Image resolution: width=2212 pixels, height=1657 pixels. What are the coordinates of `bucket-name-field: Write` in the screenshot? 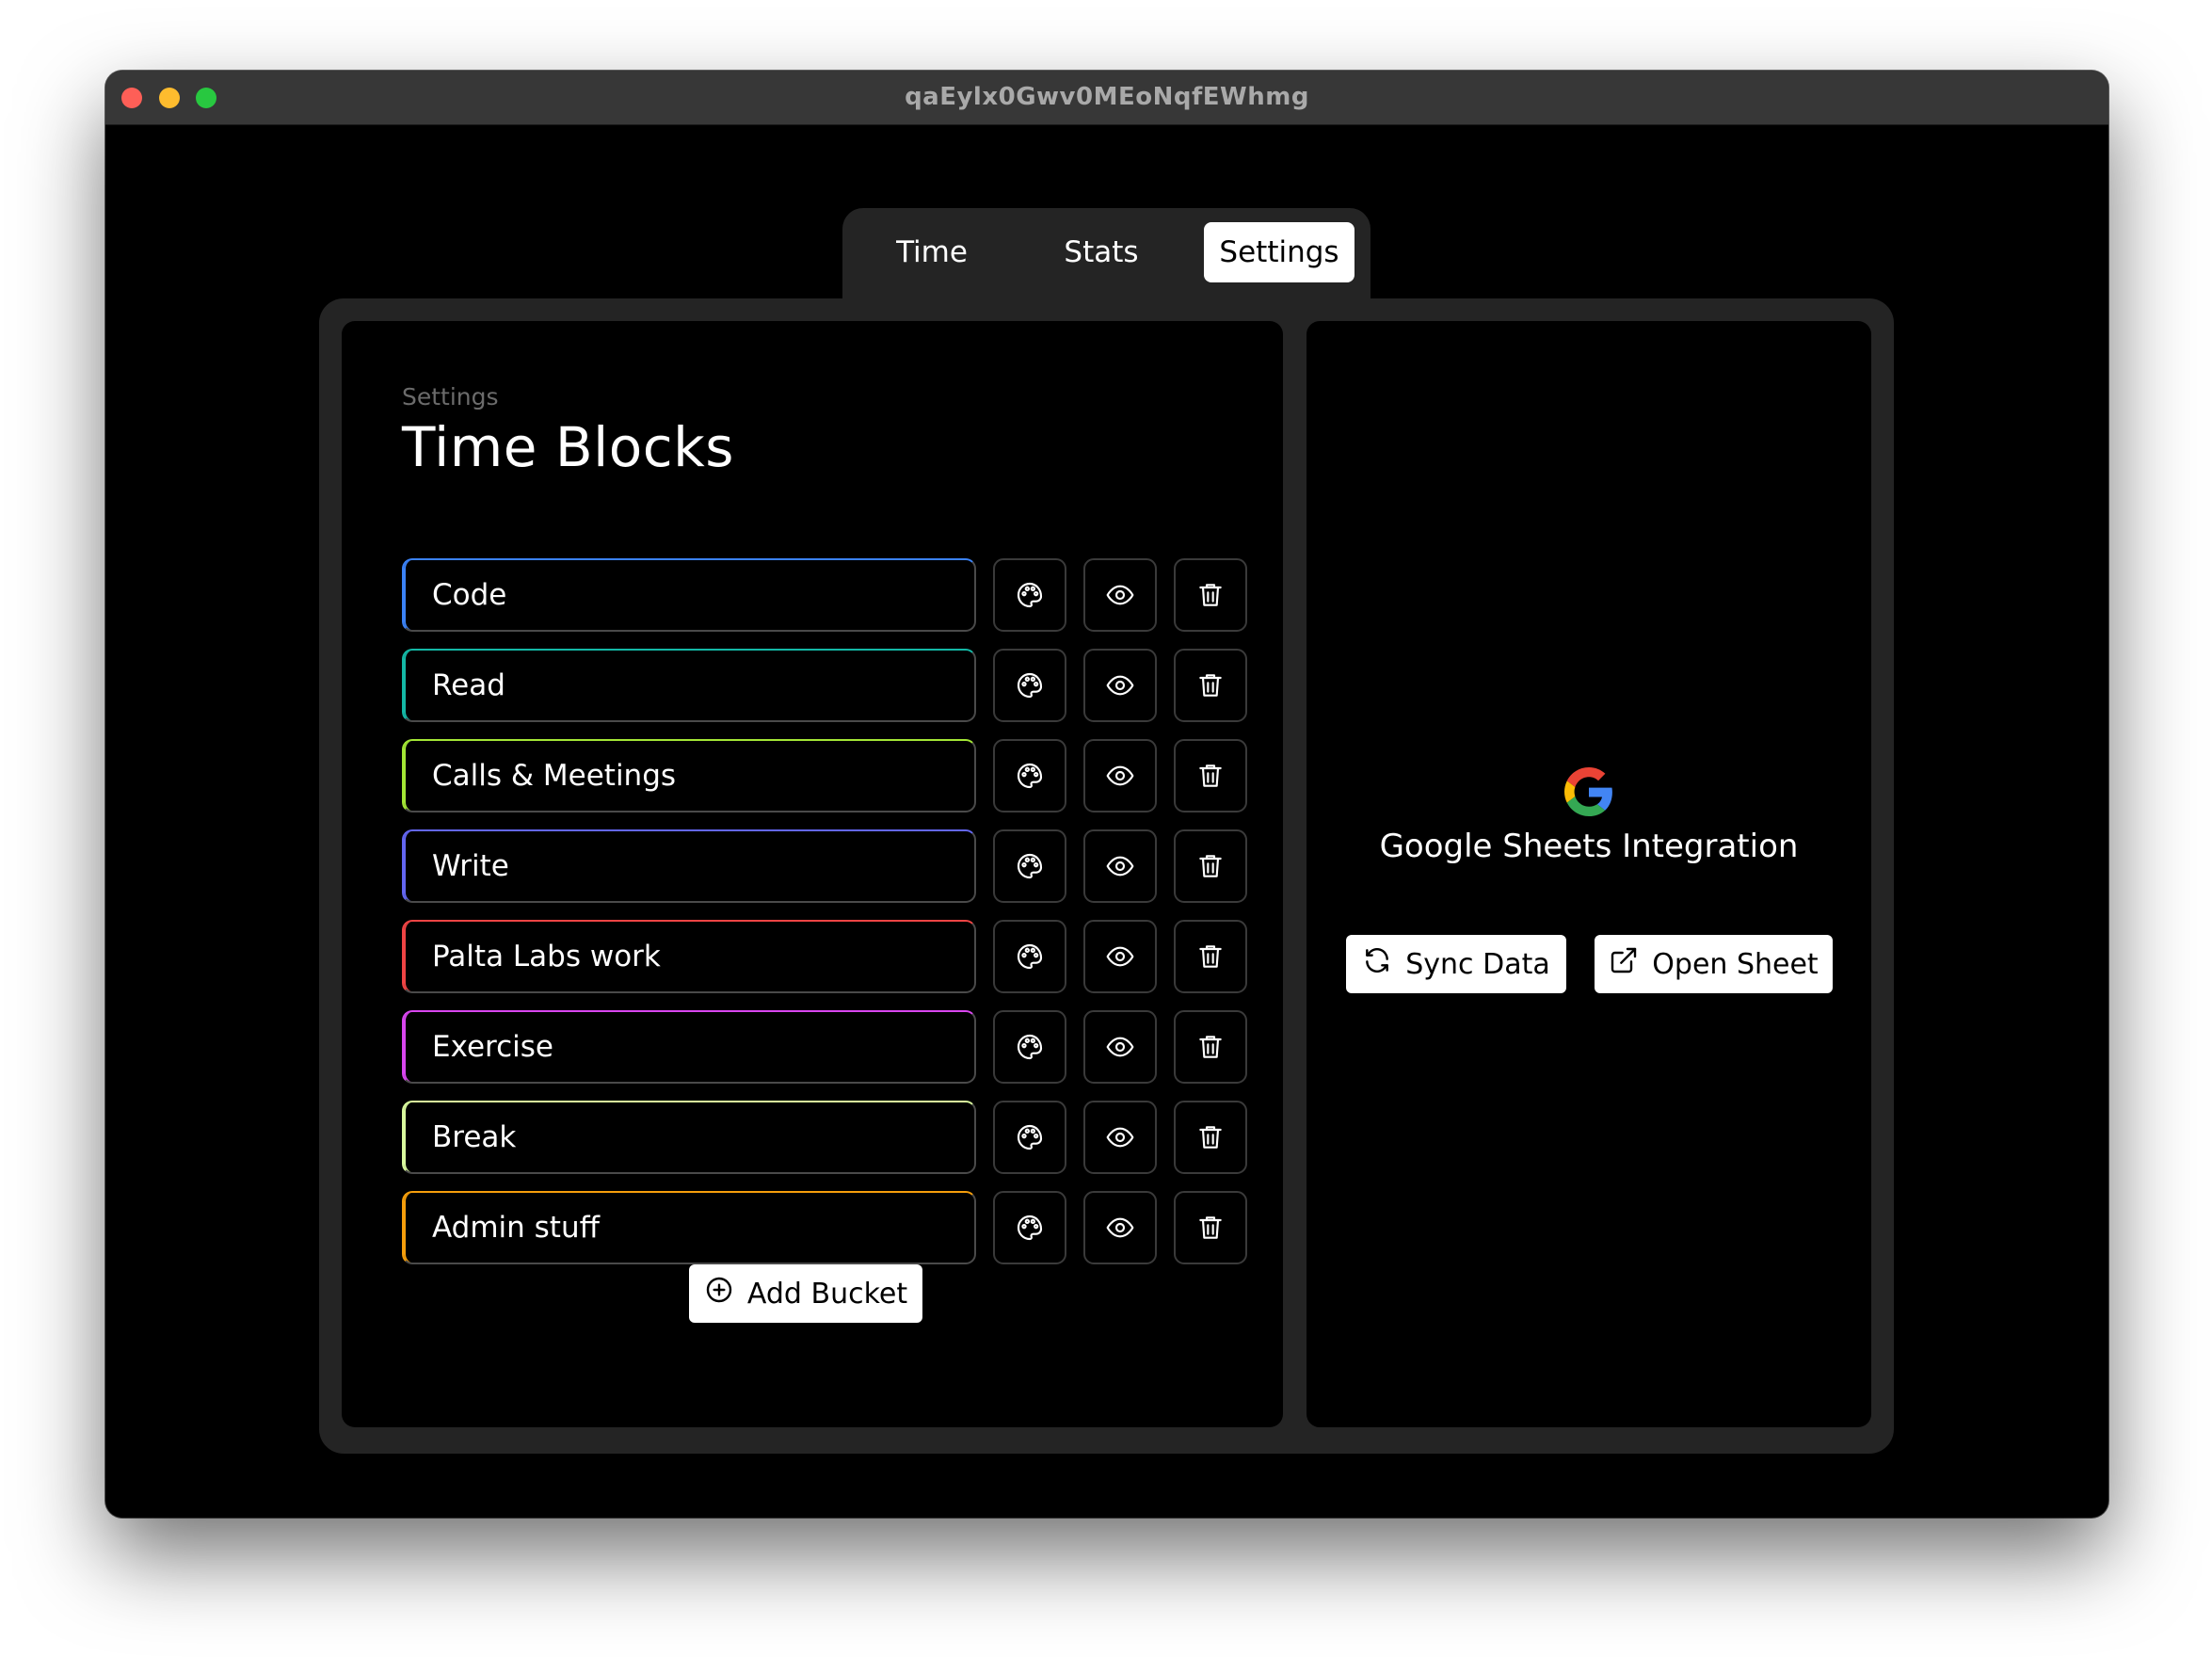 It's located at (689, 866).